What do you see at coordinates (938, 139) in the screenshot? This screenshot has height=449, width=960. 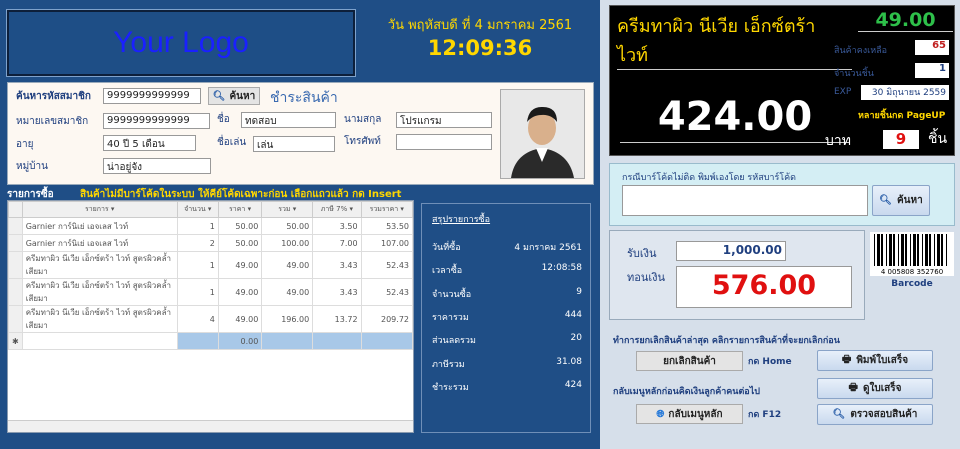 I see `piece-unit: ชิ้น` at bounding box center [938, 139].